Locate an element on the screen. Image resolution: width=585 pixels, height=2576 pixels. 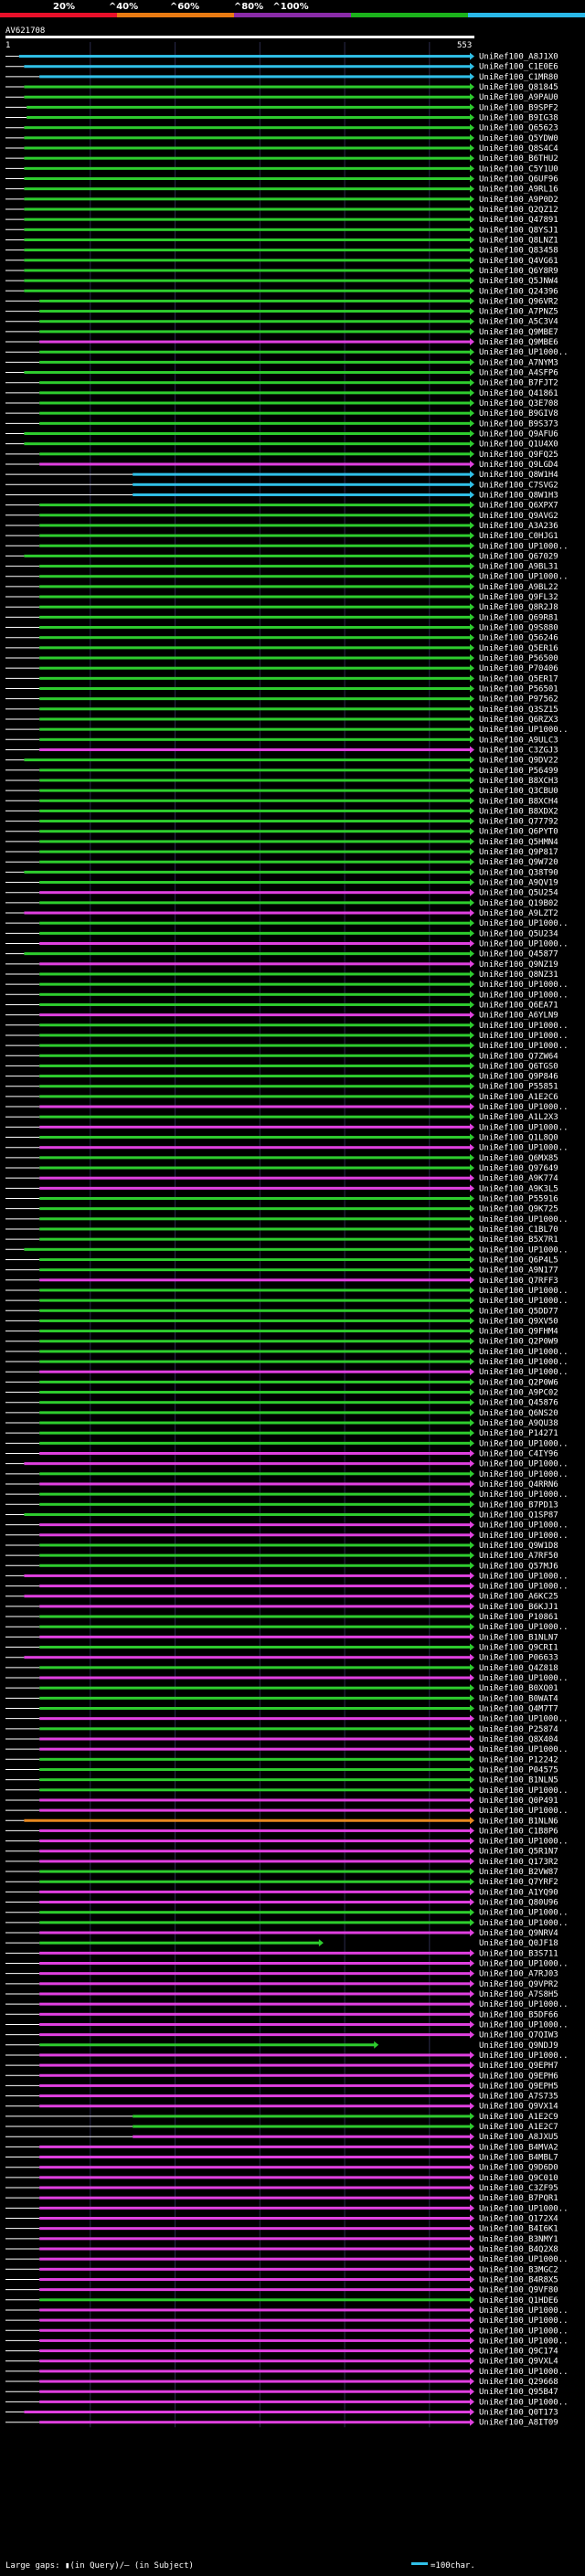
hit-label-59: UniRef100_P56500 is located at coordinates (518, 658).